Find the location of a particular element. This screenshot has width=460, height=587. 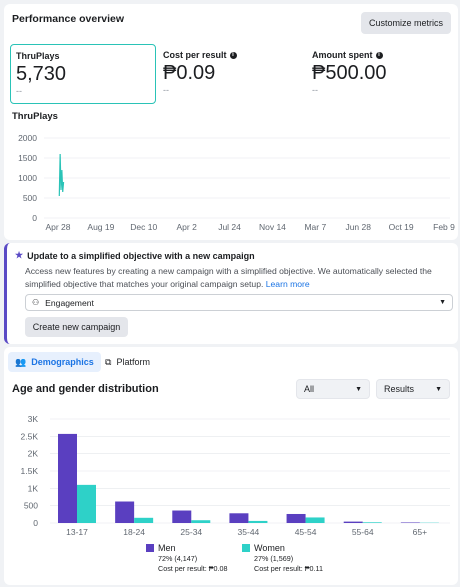

legend-men: Men 72% (4,147) Cost per result: ₱0.08 is located at coordinates (187, 558).